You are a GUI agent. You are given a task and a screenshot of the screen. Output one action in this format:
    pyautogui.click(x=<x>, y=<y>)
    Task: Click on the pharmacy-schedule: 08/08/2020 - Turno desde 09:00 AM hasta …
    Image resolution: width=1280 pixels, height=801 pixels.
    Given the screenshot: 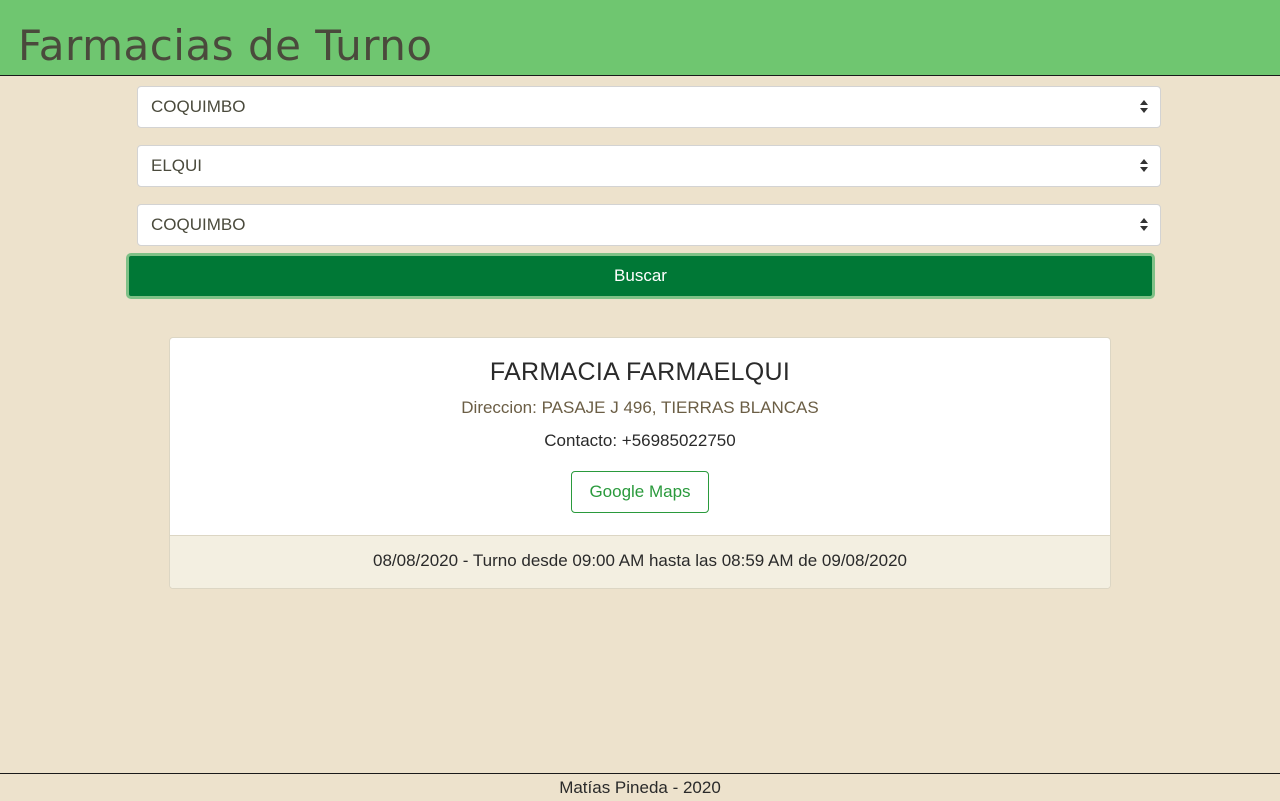 What is the action you would take?
    pyautogui.click(x=640, y=561)
    